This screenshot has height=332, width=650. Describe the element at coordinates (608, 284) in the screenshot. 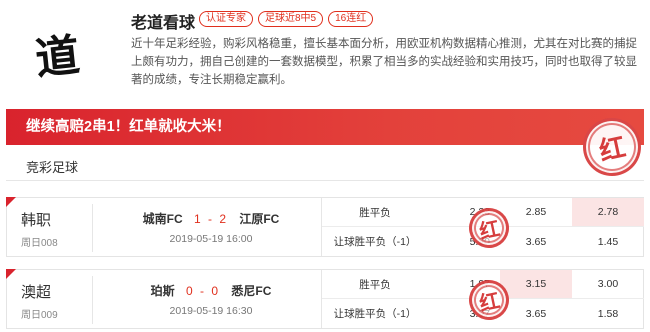

I see `odds-away: 3.00` at that location.